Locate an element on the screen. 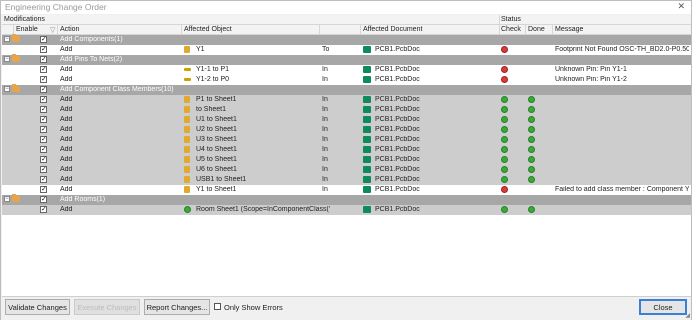 The height and width of the screenshot is (320, 696). table-row: ✓ Add U6 to Sheet1 In PCB1.PcbDoc is located at coordinates (346, 170).